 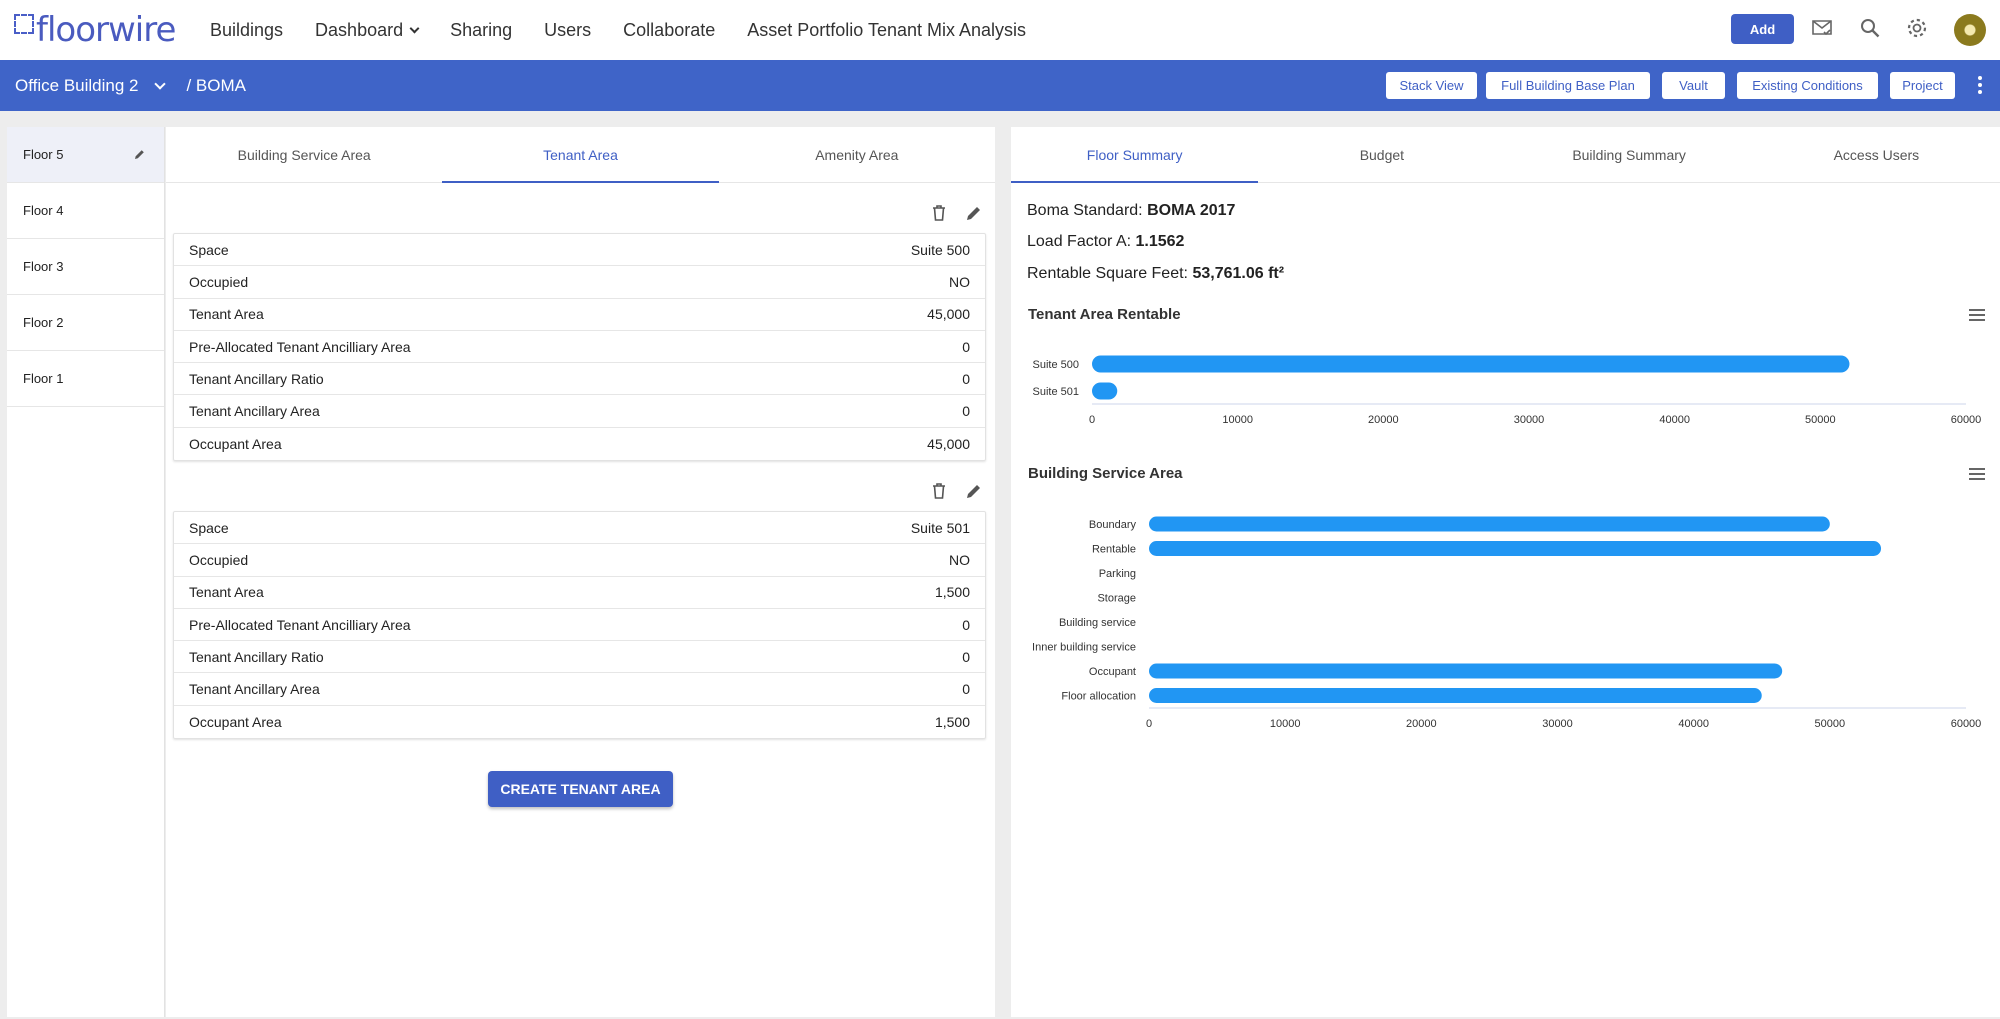 I want to click on tab-building-service-area: Building Service Area, so click(x=304, y=154).